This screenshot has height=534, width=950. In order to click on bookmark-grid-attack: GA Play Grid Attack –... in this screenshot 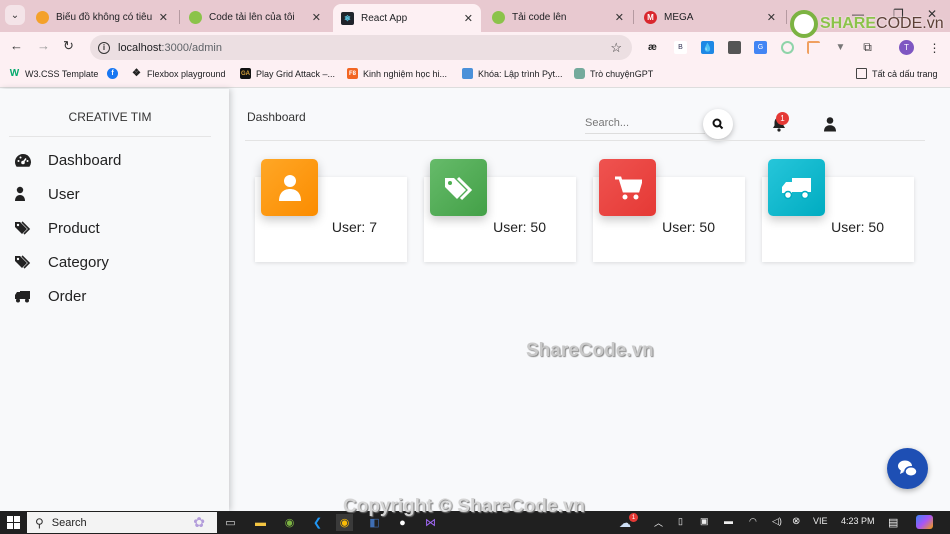, I will do `click(287, 73)`.